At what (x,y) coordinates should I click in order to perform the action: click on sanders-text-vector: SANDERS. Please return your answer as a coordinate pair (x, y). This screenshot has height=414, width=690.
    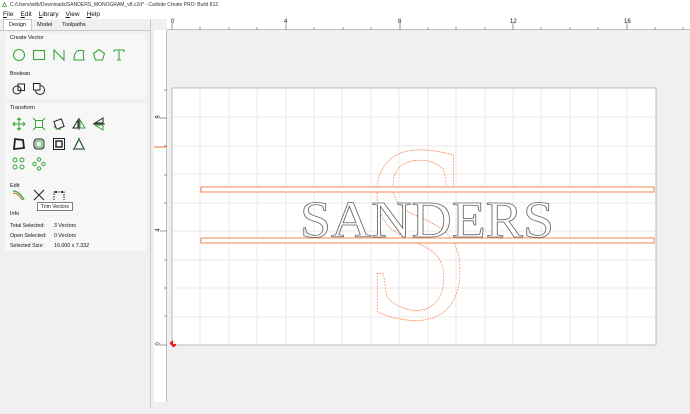
    Looking at the image, I should click on (427, 221).